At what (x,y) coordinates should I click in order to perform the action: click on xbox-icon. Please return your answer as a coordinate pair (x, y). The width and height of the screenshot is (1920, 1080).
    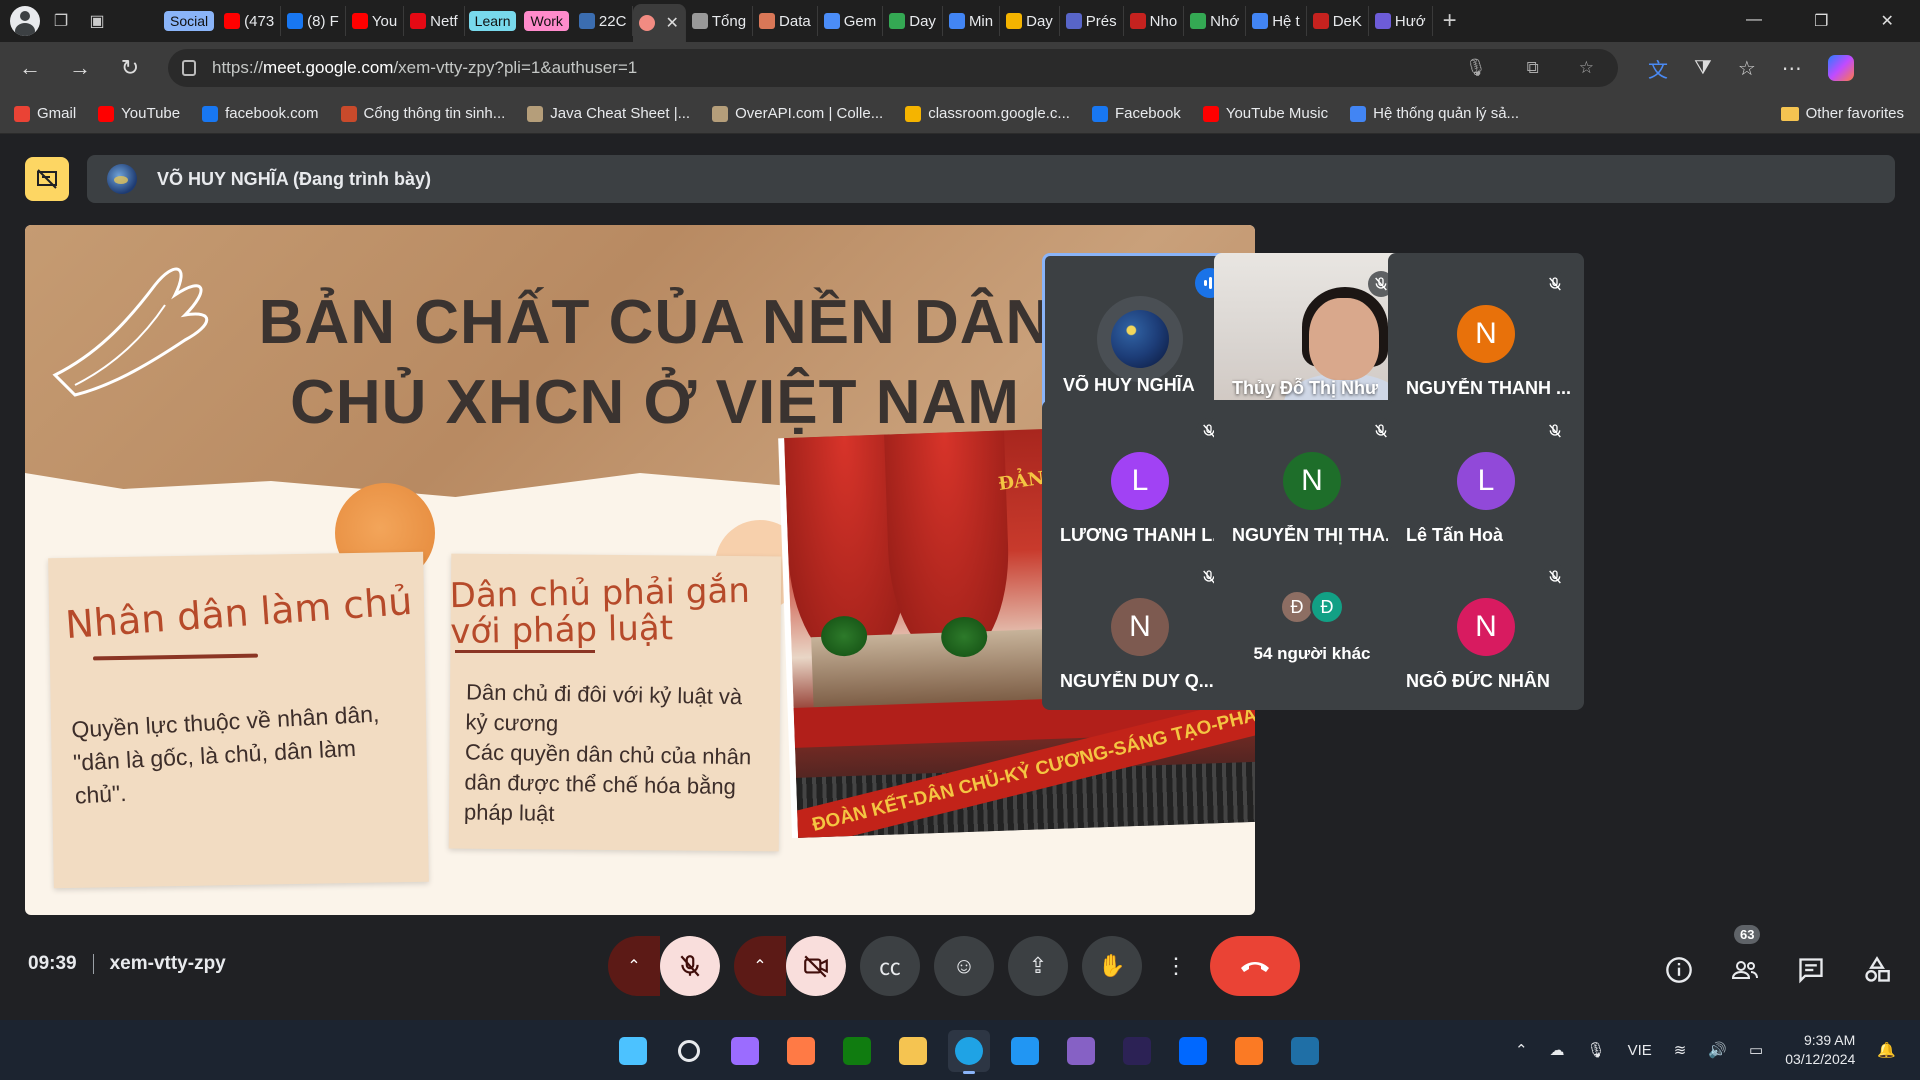
    Looking at the image, I should click on (857, 1051).